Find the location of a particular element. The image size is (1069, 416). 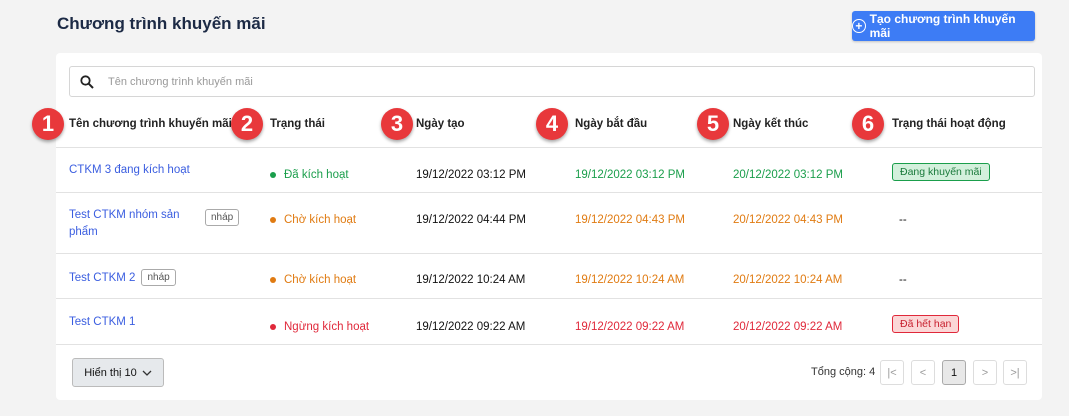

page-size-label: Hiển thị 10 is located at coordinates (110, 372).